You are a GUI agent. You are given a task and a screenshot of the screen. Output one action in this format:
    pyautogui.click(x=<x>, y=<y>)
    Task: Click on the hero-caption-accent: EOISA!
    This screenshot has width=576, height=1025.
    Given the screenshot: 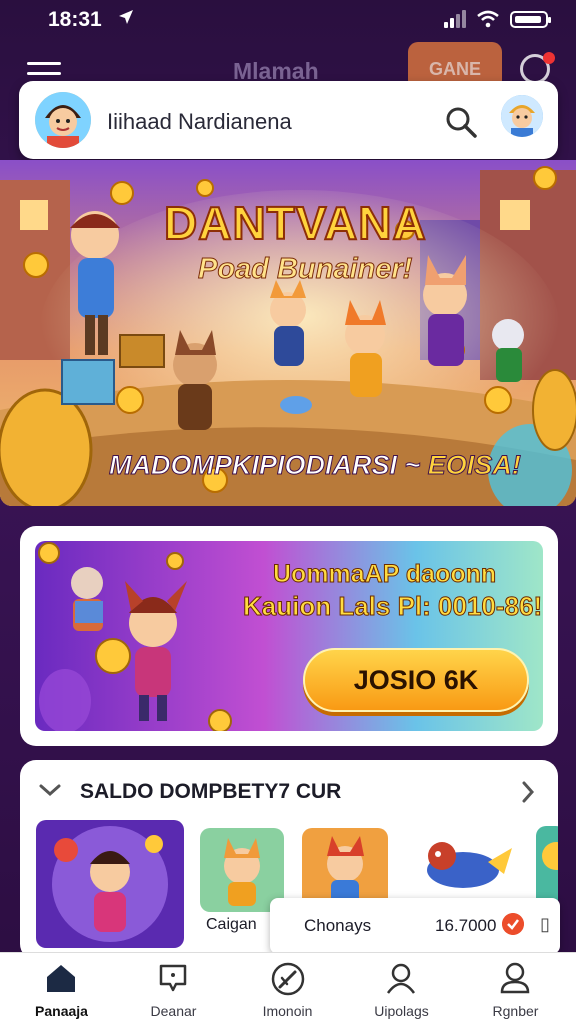 What is the action you would take?
    pyautogui.click(x=474, y=465)
    